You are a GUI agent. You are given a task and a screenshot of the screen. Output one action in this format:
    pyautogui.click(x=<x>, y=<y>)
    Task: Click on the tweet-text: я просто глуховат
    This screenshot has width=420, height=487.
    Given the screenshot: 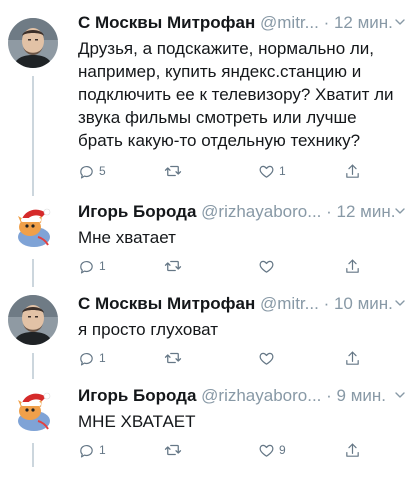 What is the action you would take?
    pyautogui.click(x=243, y=329)
    